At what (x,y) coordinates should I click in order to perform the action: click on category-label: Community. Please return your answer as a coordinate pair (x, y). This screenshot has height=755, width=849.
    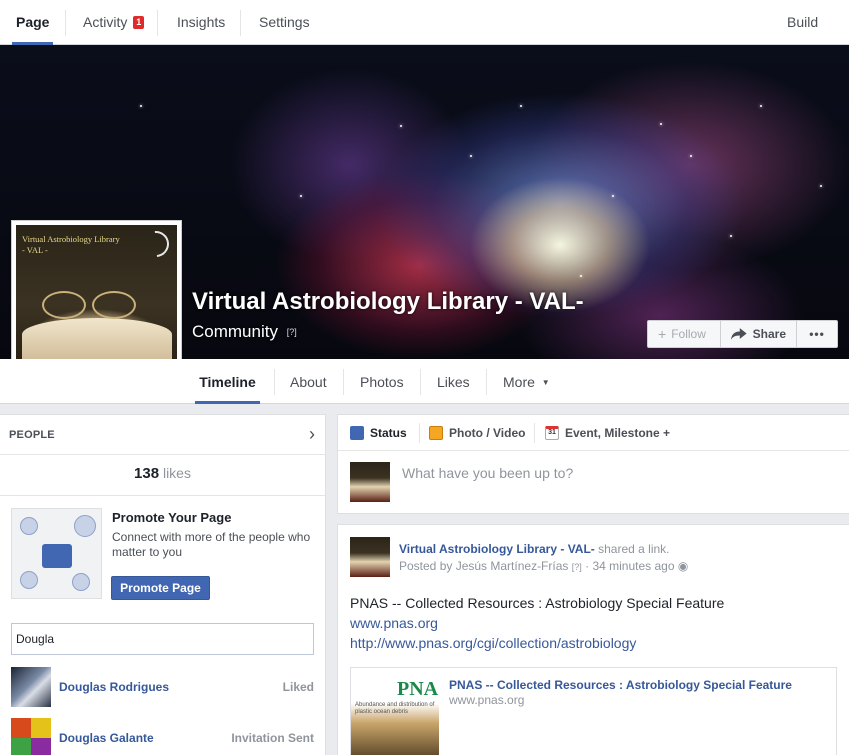
    Looking at the image, I should click on (235, 331).